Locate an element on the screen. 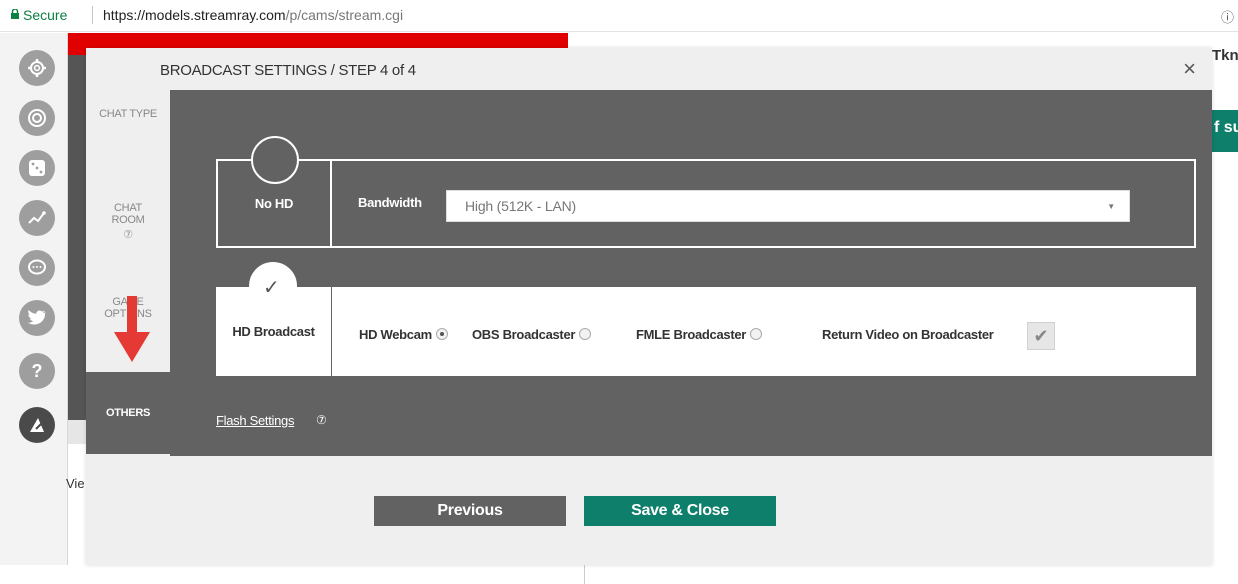 Image resolution: width=1238 pixels, height=584 pixels. previous-button: Previous is located at coordinates (470, 511).